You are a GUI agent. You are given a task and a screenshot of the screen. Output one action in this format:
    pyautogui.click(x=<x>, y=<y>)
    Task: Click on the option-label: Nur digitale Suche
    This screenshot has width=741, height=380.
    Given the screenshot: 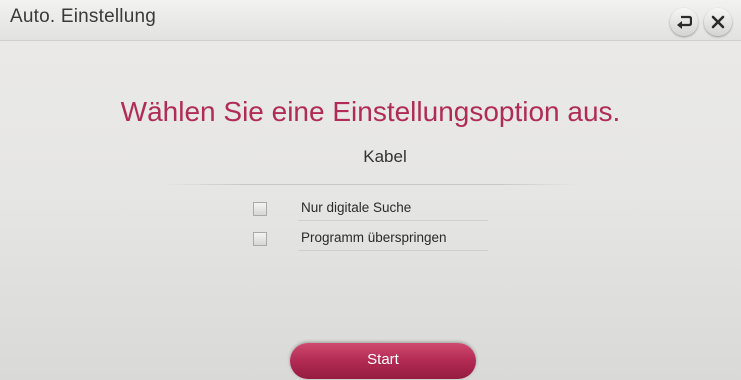 What is the action you would take?
    pyautogui.click(x=356, y=207)
    